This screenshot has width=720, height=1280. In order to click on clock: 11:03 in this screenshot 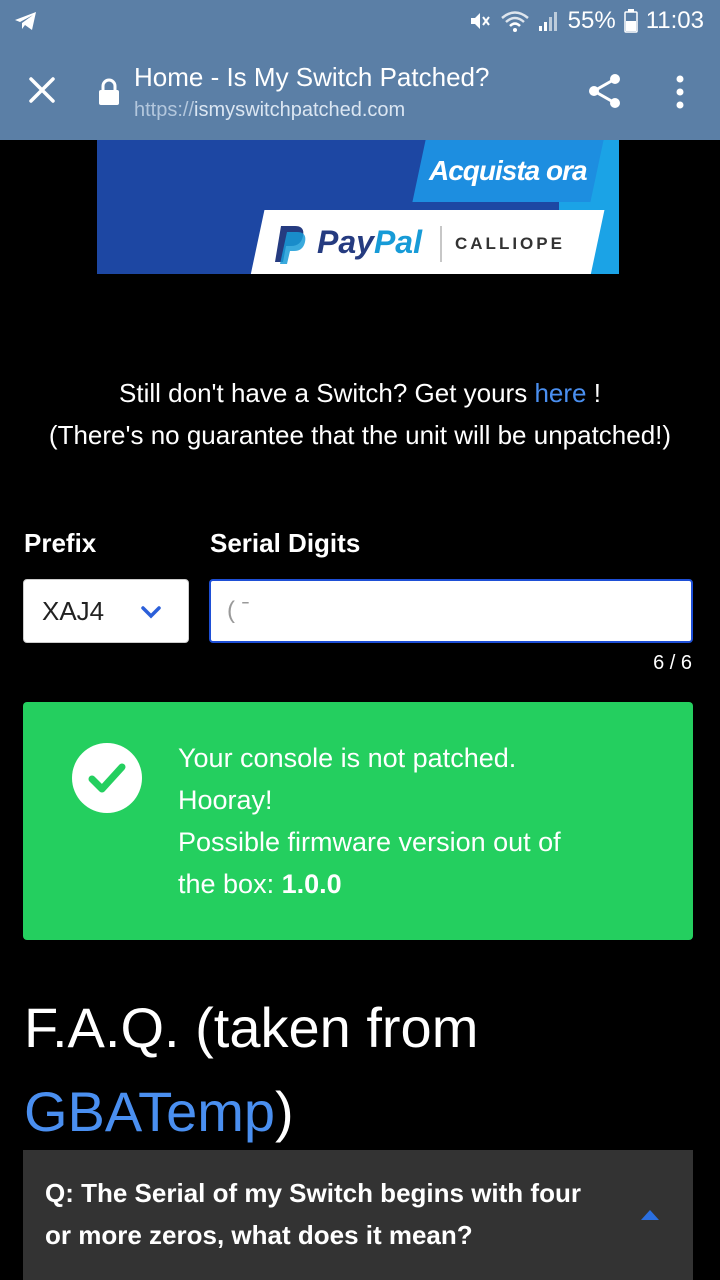, I will do `click(674, 20)`.